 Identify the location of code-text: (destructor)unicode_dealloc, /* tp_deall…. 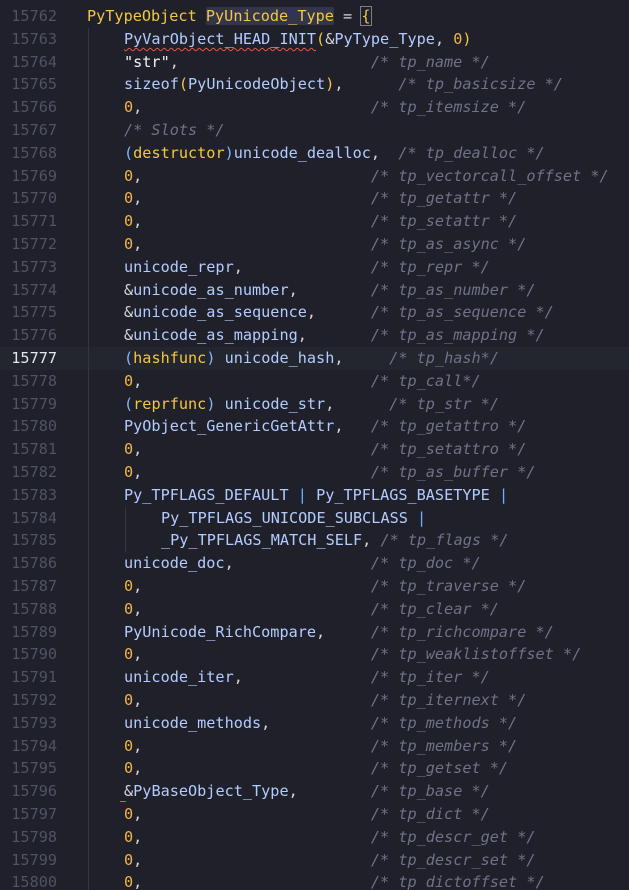
(334, 153).